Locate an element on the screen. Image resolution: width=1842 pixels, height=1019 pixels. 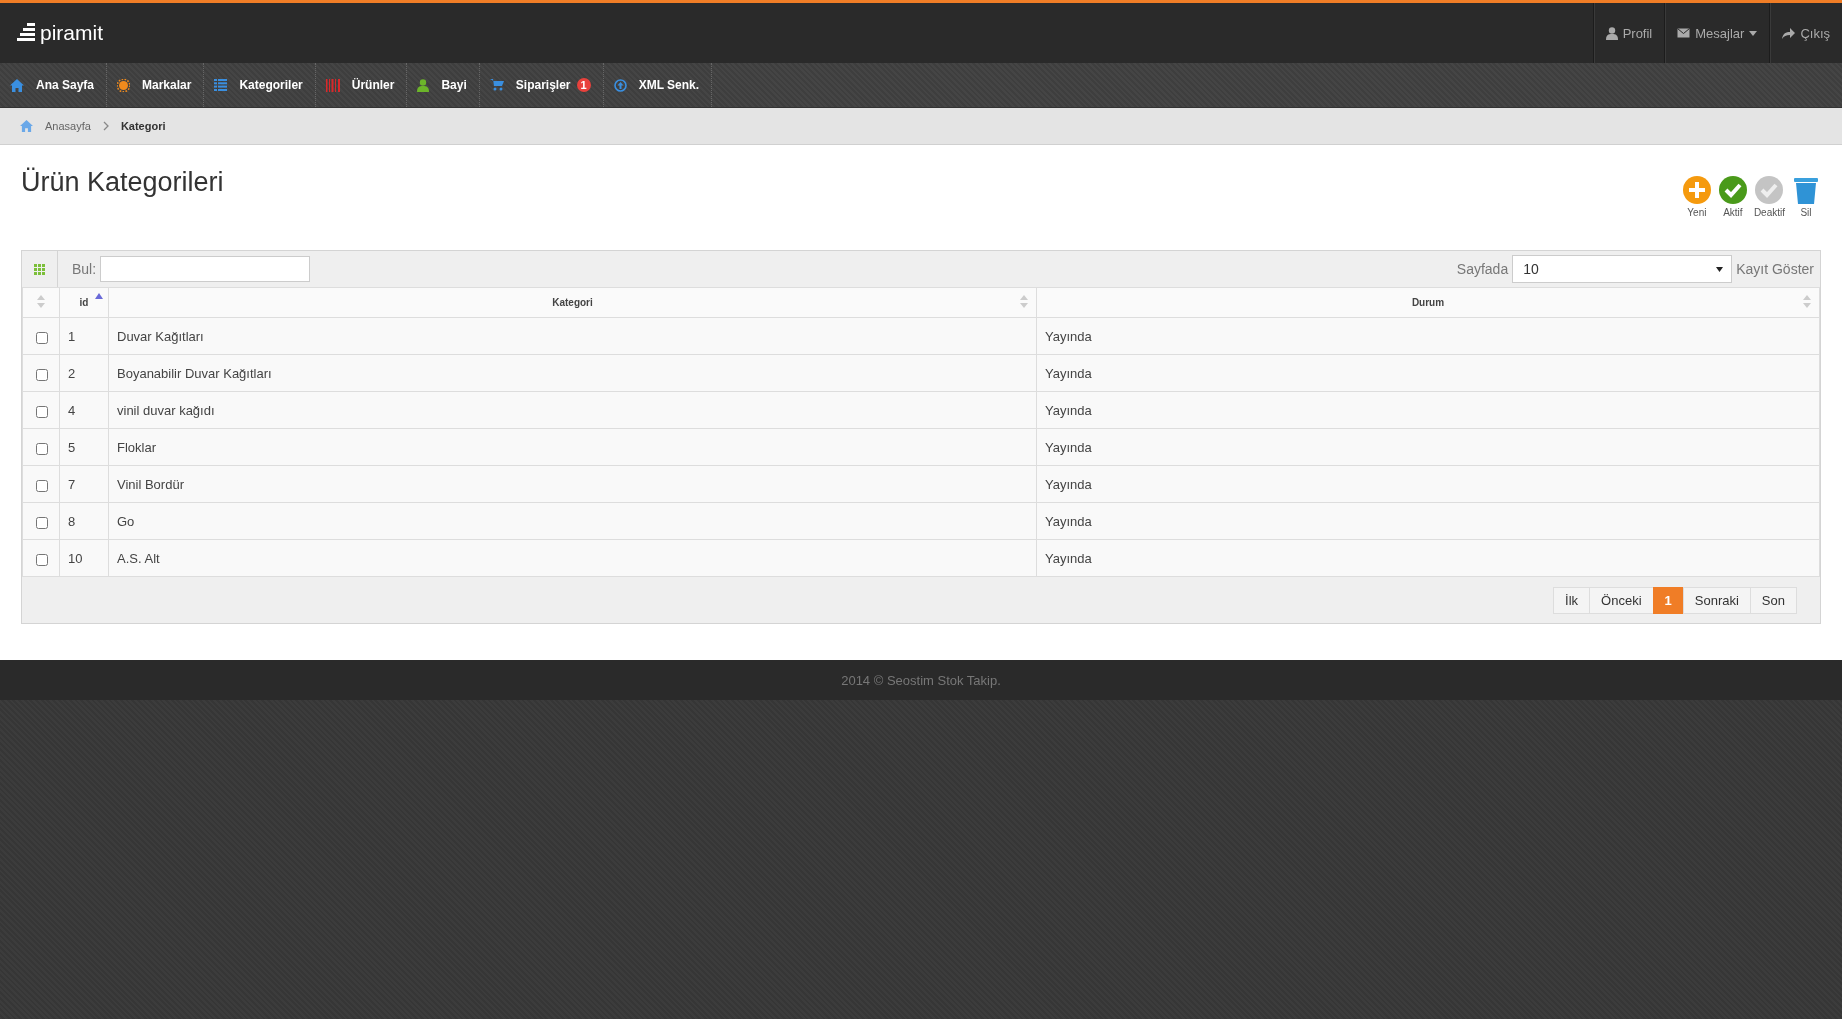
table-cell: Duvar Kağıtları is located at coordinates (572, 336).